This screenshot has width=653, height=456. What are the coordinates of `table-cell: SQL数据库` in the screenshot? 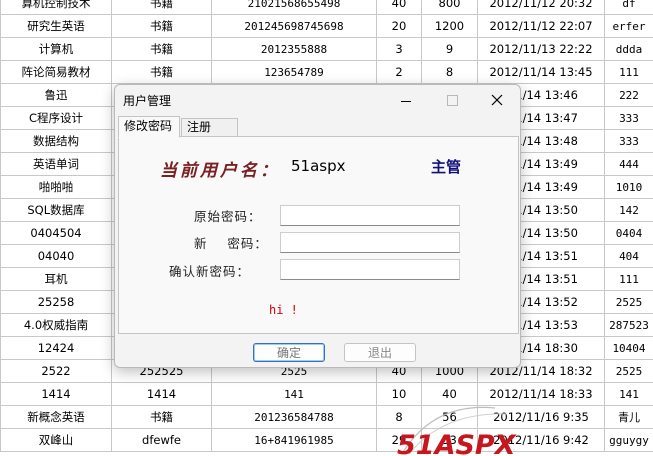 It's located at (56, 210).